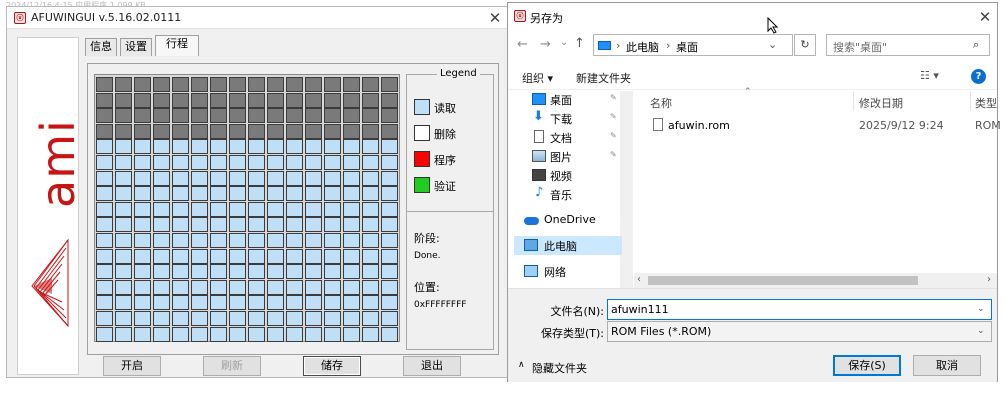  I want to click on column-header-type: 类型, so click(986, 103).